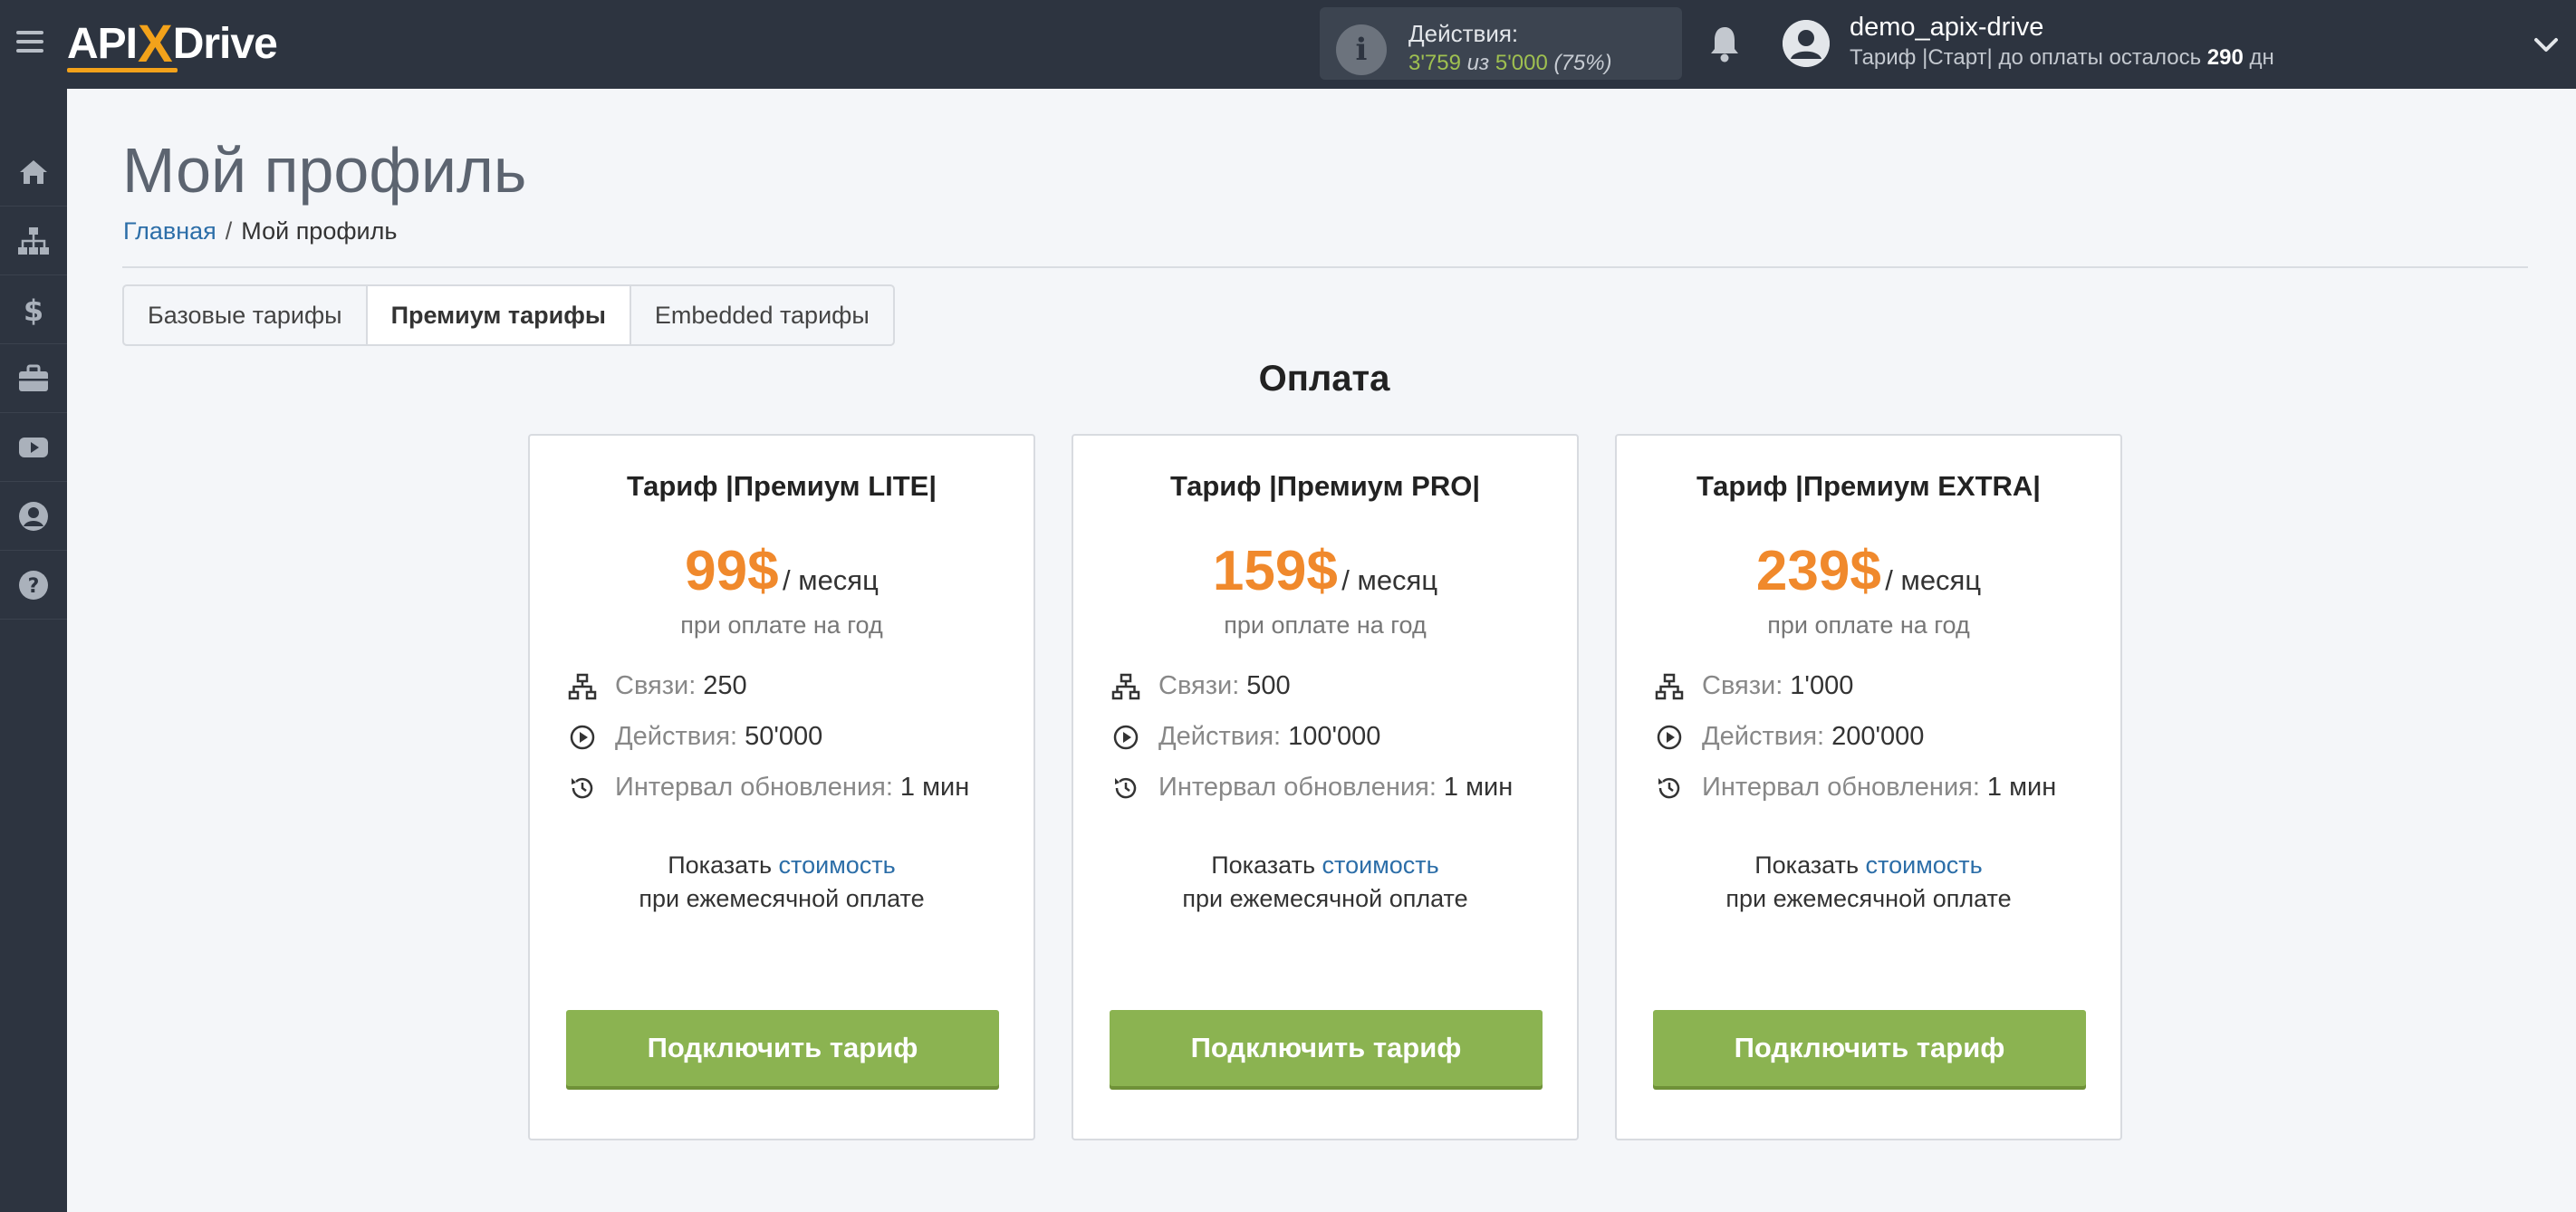  What do you see at coordinates (1275, 571) in the screenshot?
I see `plan-price: 159$` at bounding box center [1275, 571].